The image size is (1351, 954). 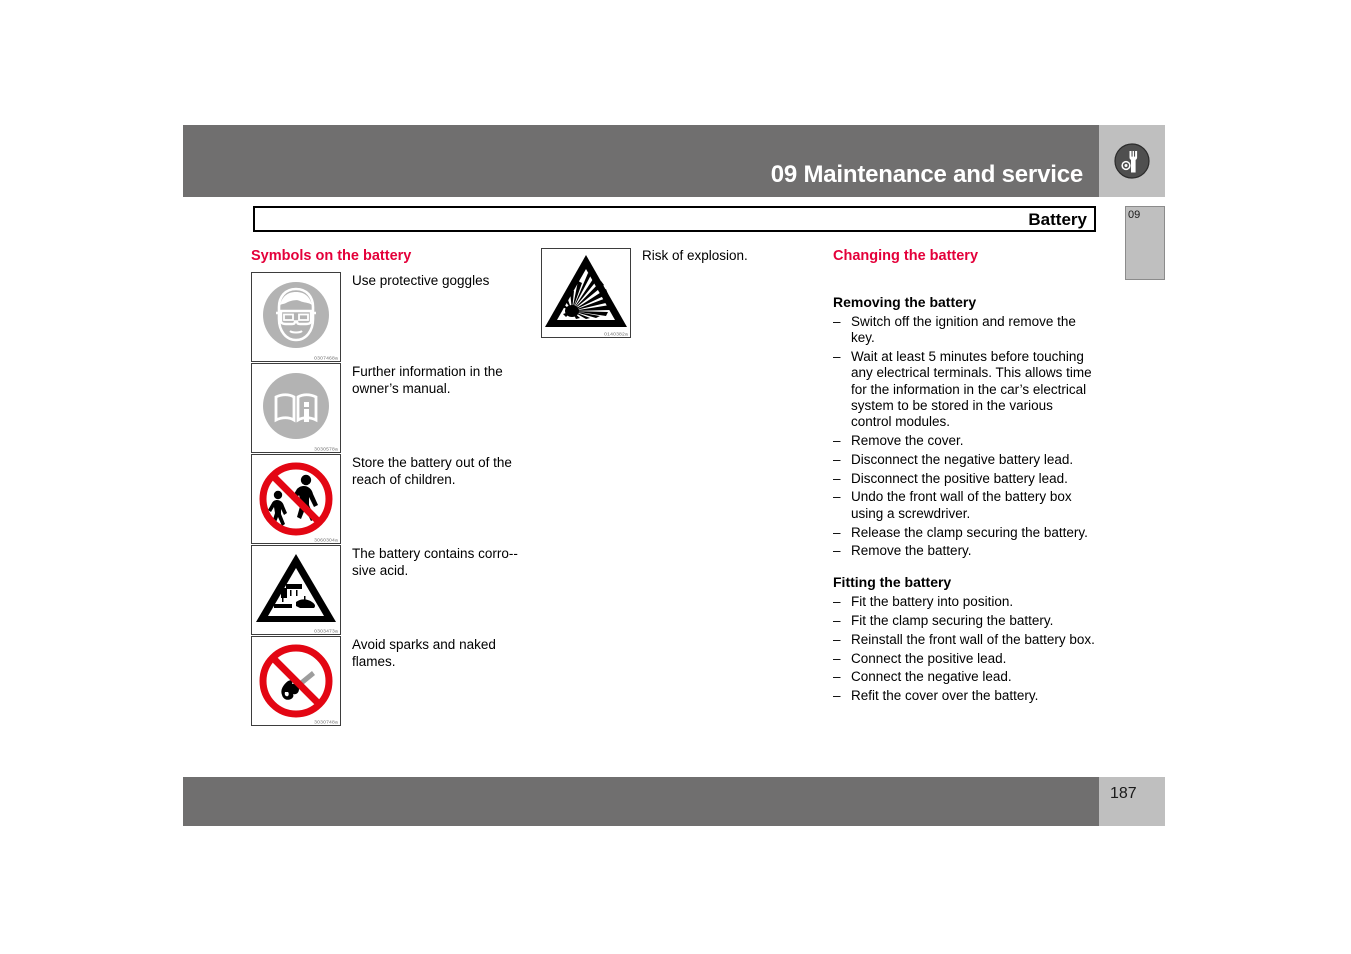 I want to click on chapter-tab: 09, so click(x=1145, y=243).